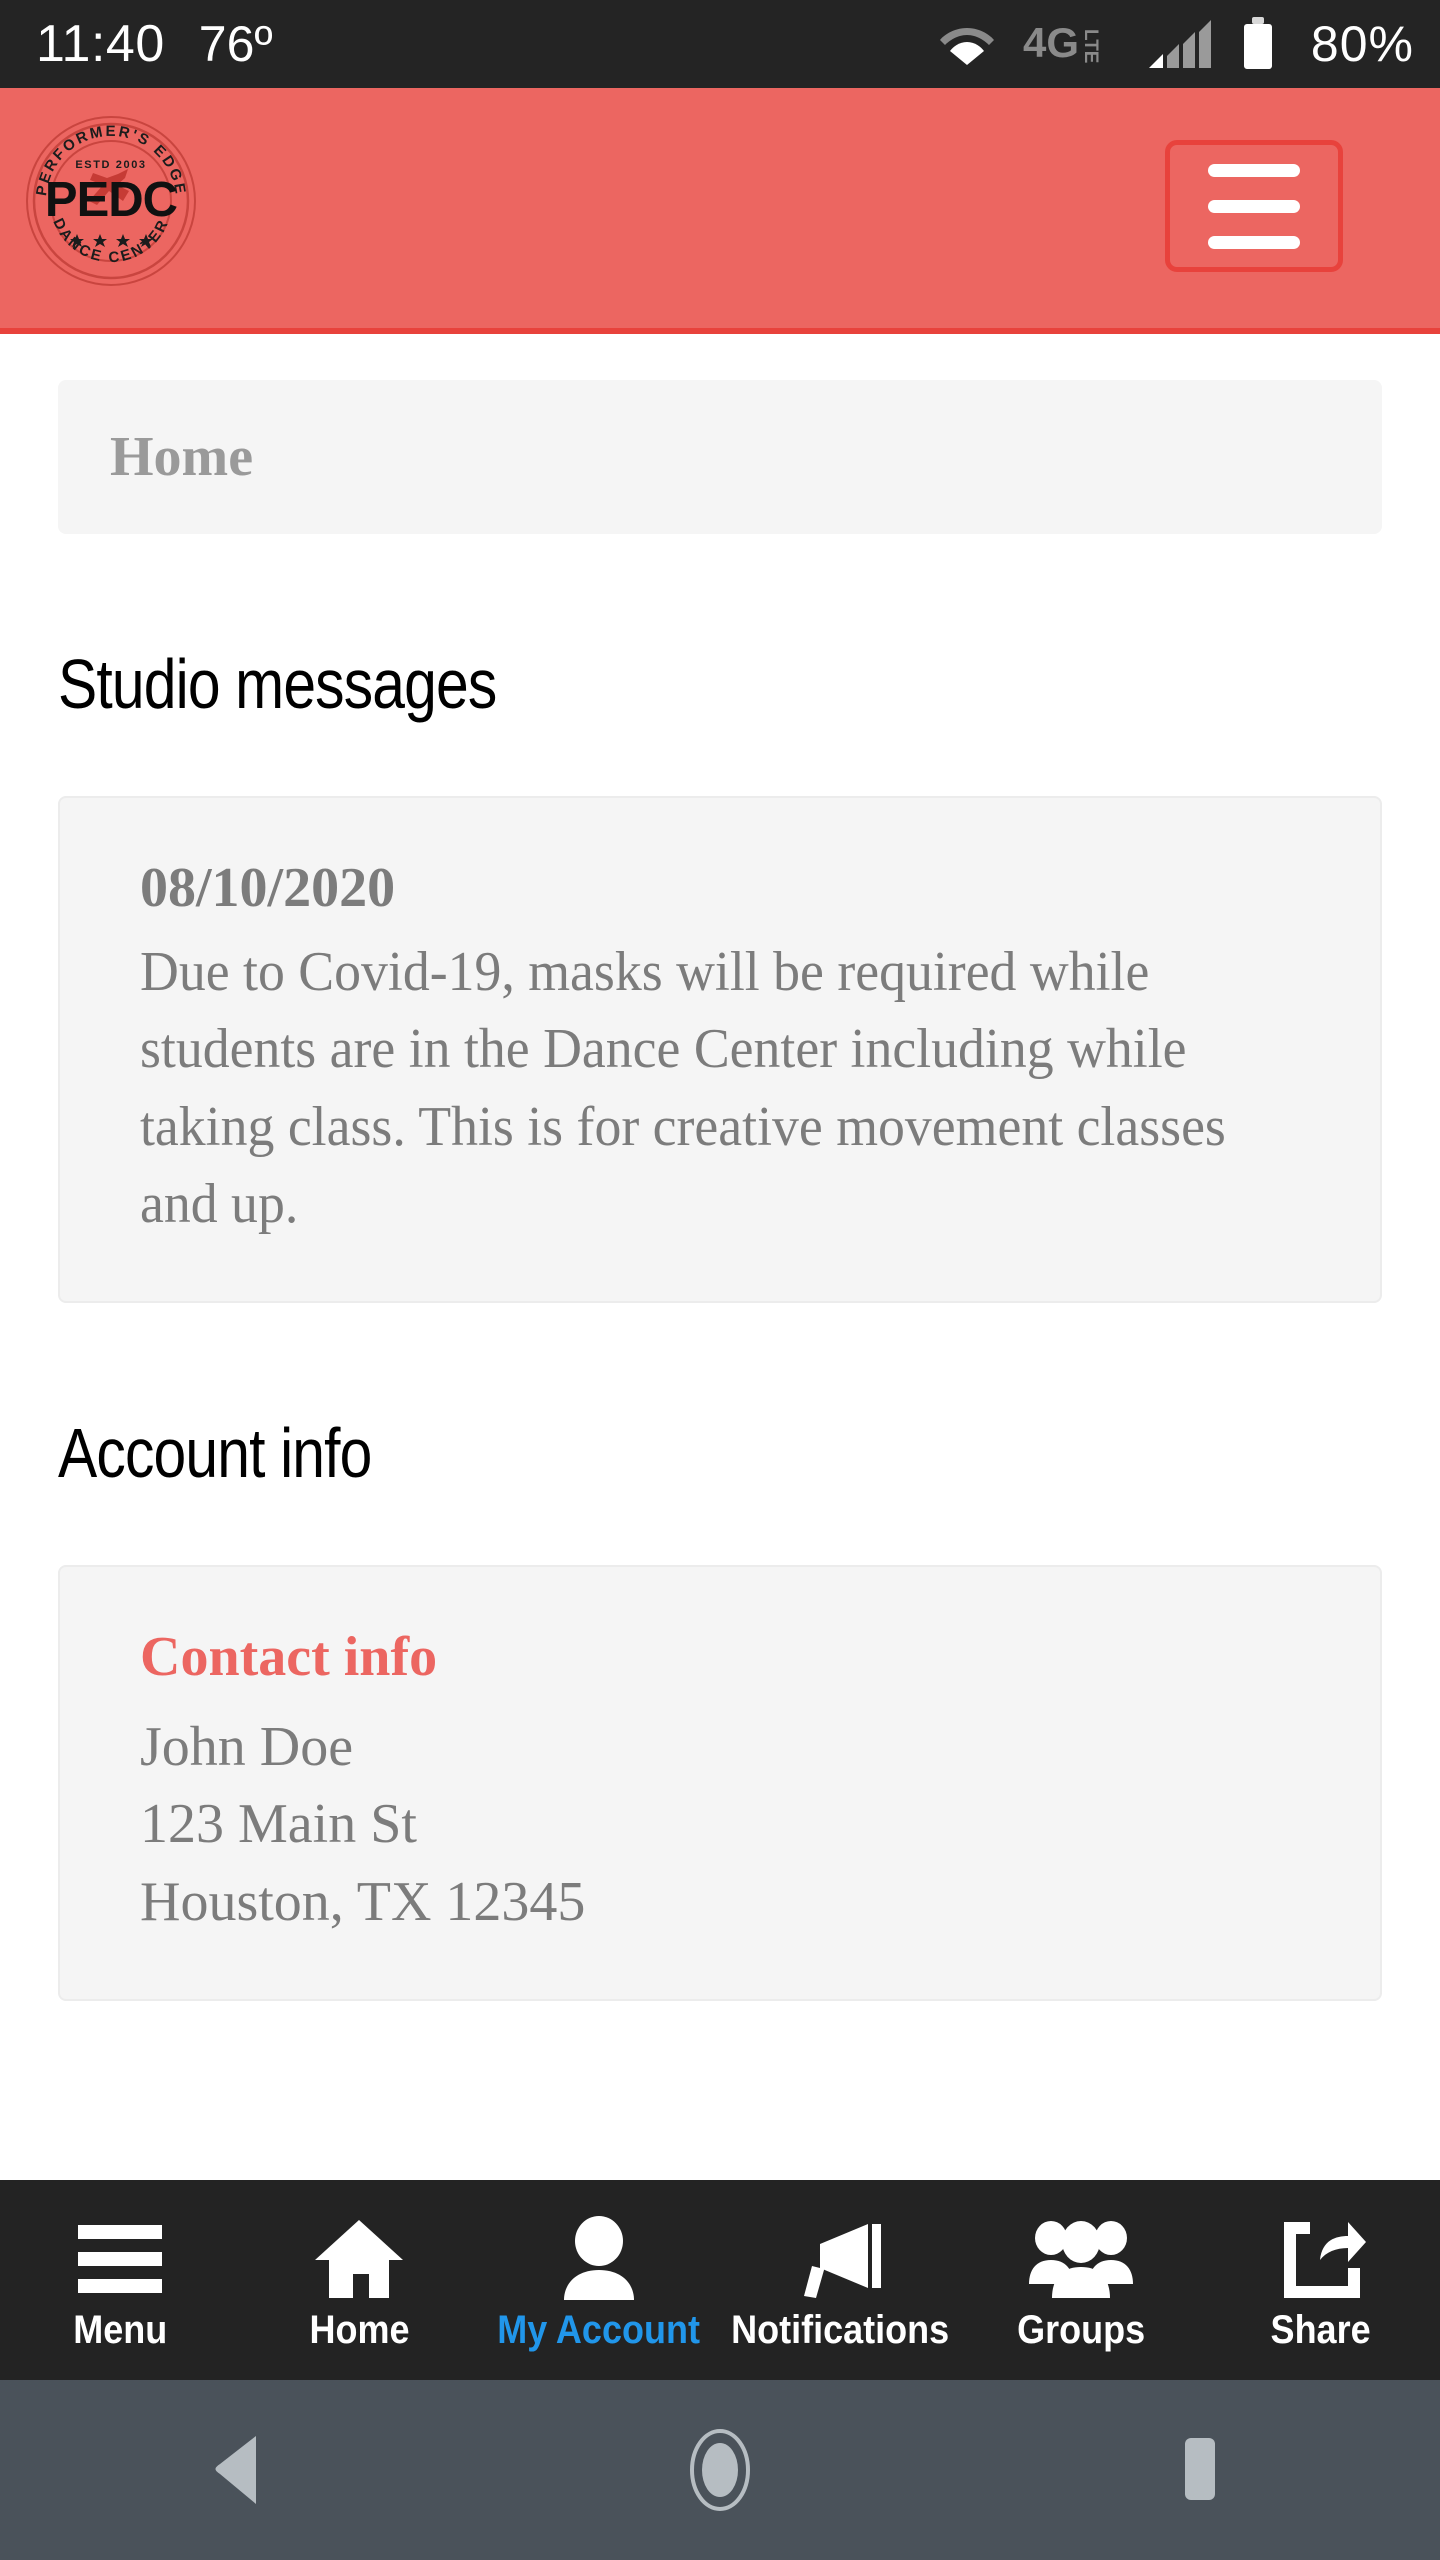 The image size is (1440, 2560). What do you see at coordinates (1081, 2259) in the screenshot?
I see `people-group-icon` at bounding box center [1081, 2259].